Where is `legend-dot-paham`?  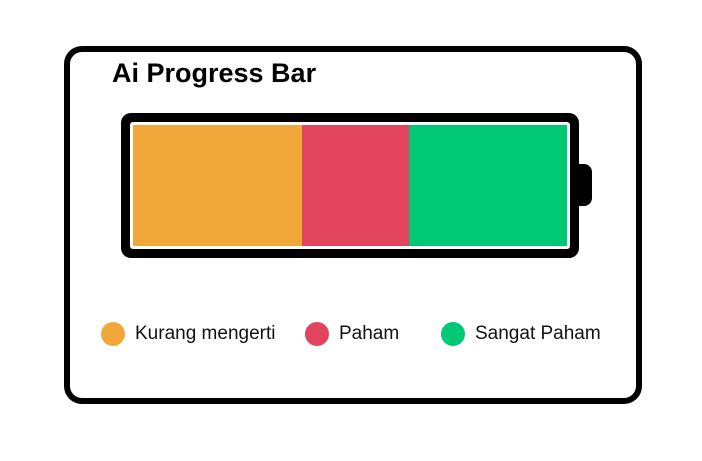 legend-dot-paham is located at coordinates (317, 334).